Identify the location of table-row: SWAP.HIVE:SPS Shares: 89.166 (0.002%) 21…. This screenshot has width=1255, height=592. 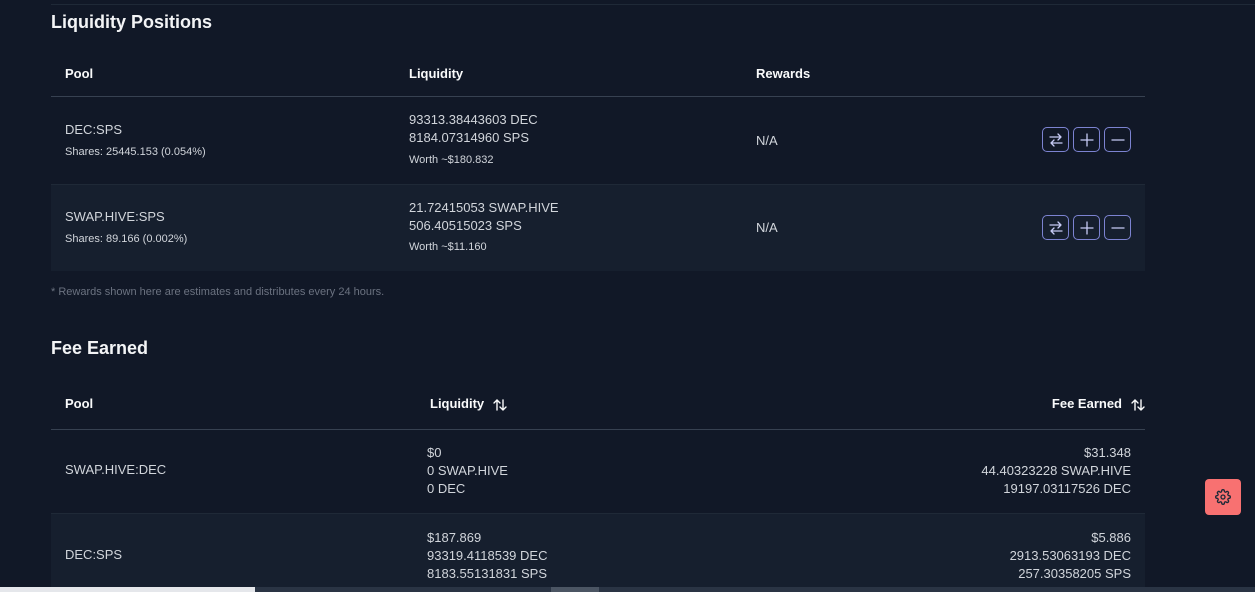
(598, 228).